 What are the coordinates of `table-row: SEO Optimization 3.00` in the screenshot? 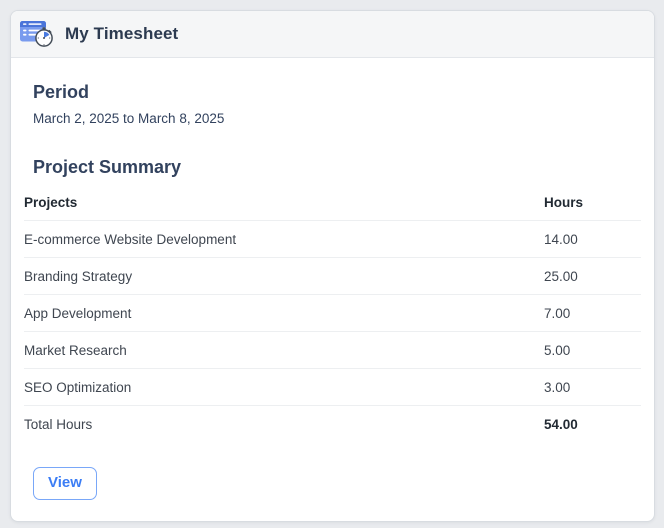 It's located at (332, 387).